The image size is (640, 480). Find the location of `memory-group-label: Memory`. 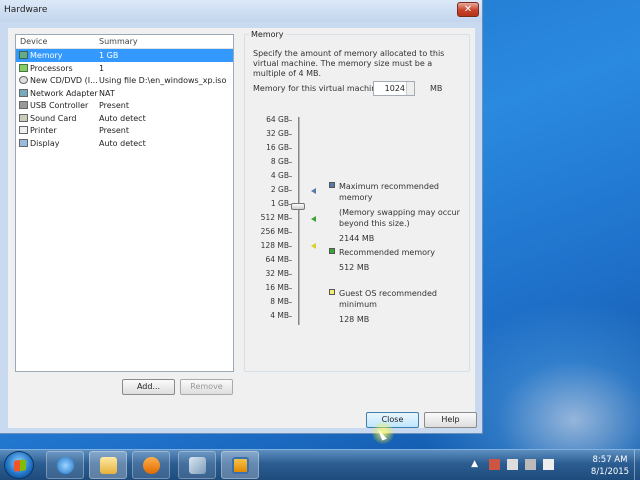

memory-group-label: Memory is located at coordinates (267, 34).